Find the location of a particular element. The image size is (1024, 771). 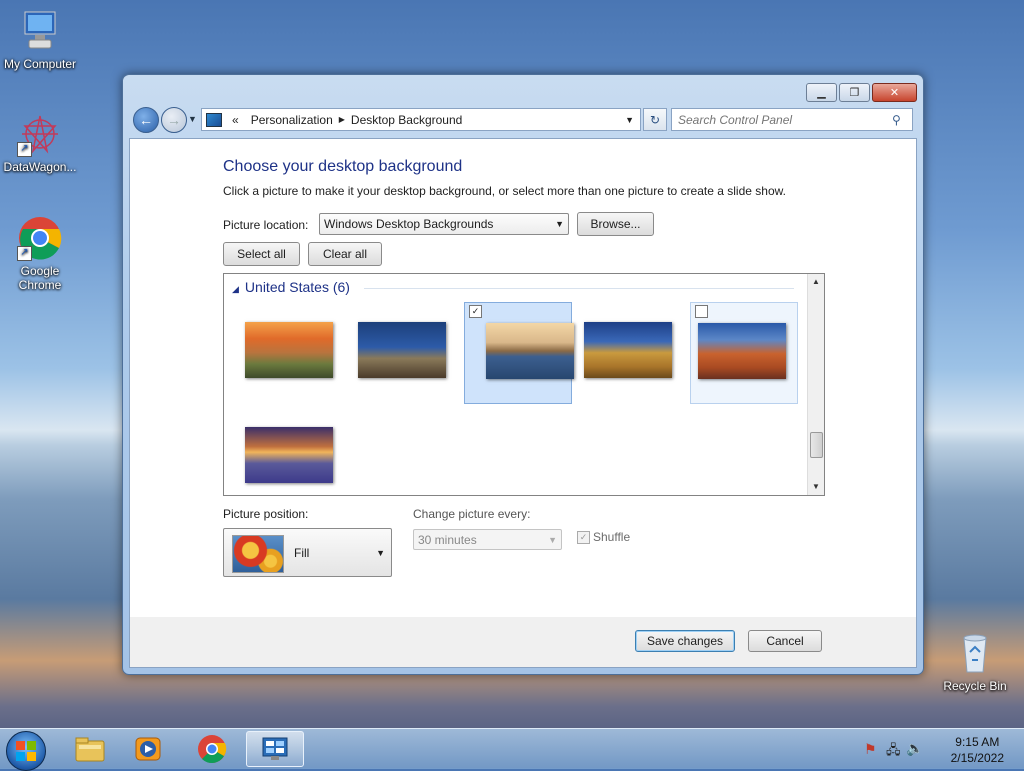

wallpaper-image-sunset-field is located at coordinates (289, 350).